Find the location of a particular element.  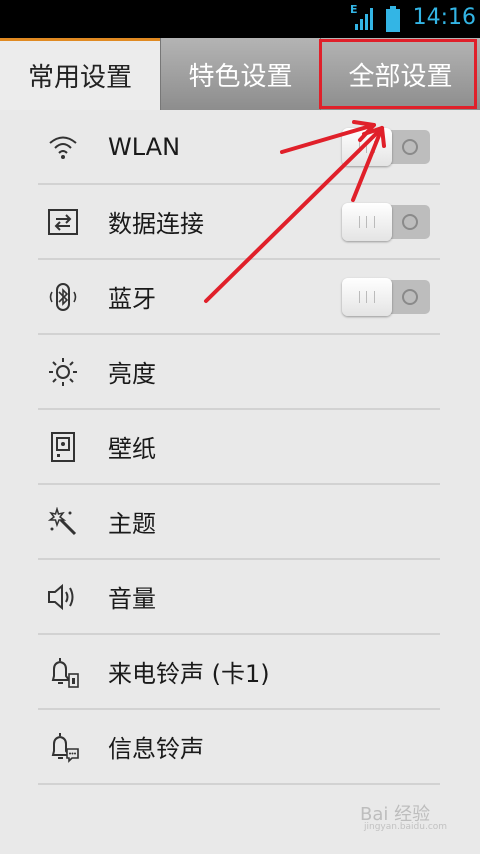

watermark-url: jingyan.baidu.com is located at coordinates (406, 827).